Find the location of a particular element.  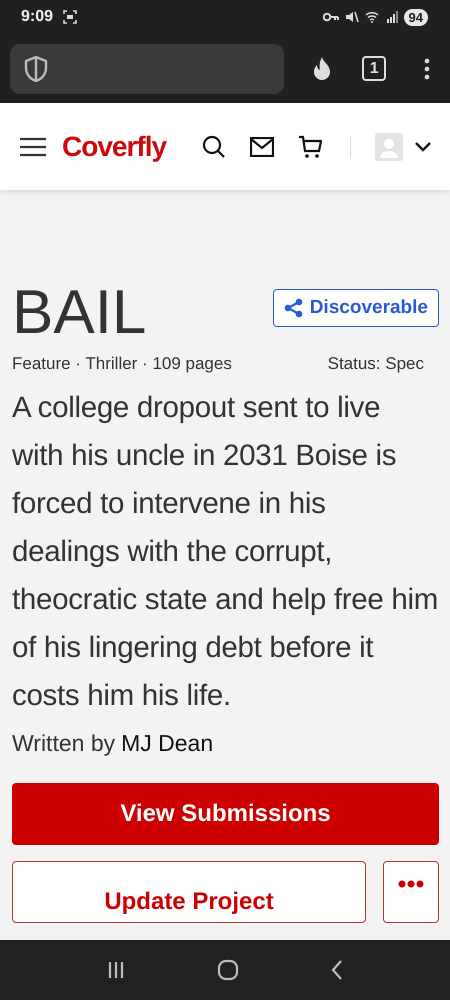

cart-icon is located at coordinates (310, 146).